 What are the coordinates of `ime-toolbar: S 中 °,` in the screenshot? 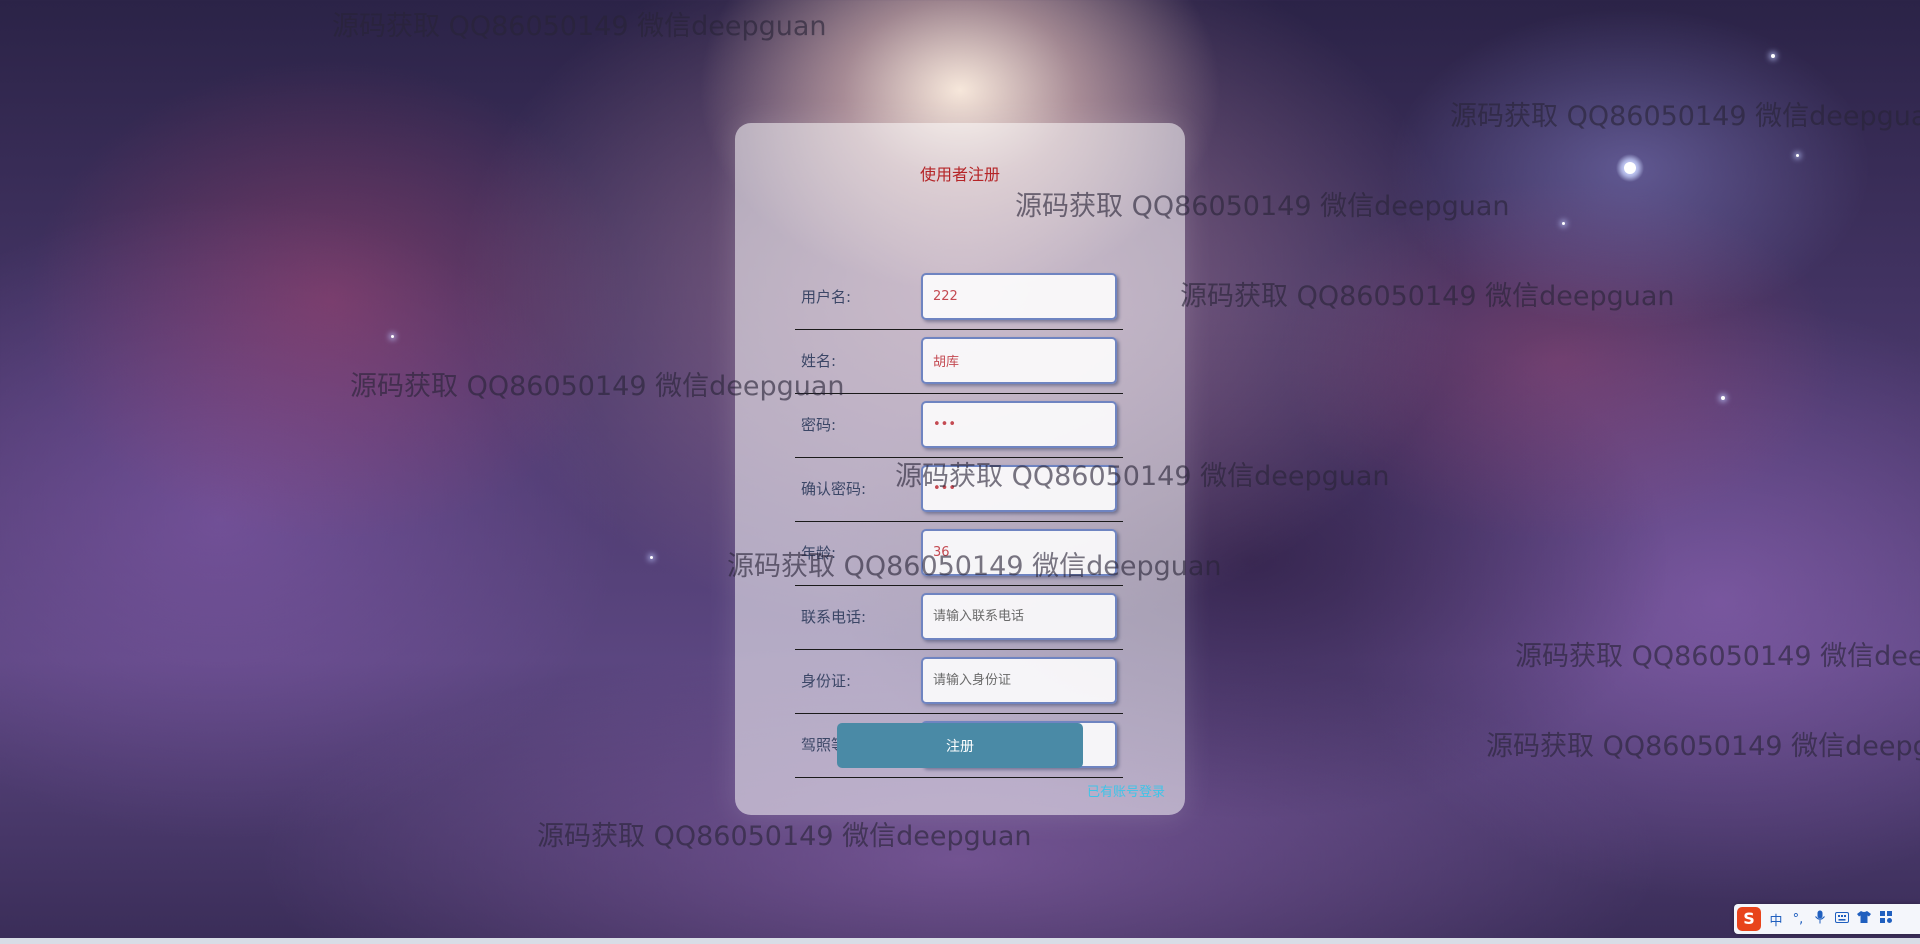 It's located at (1827, 919).